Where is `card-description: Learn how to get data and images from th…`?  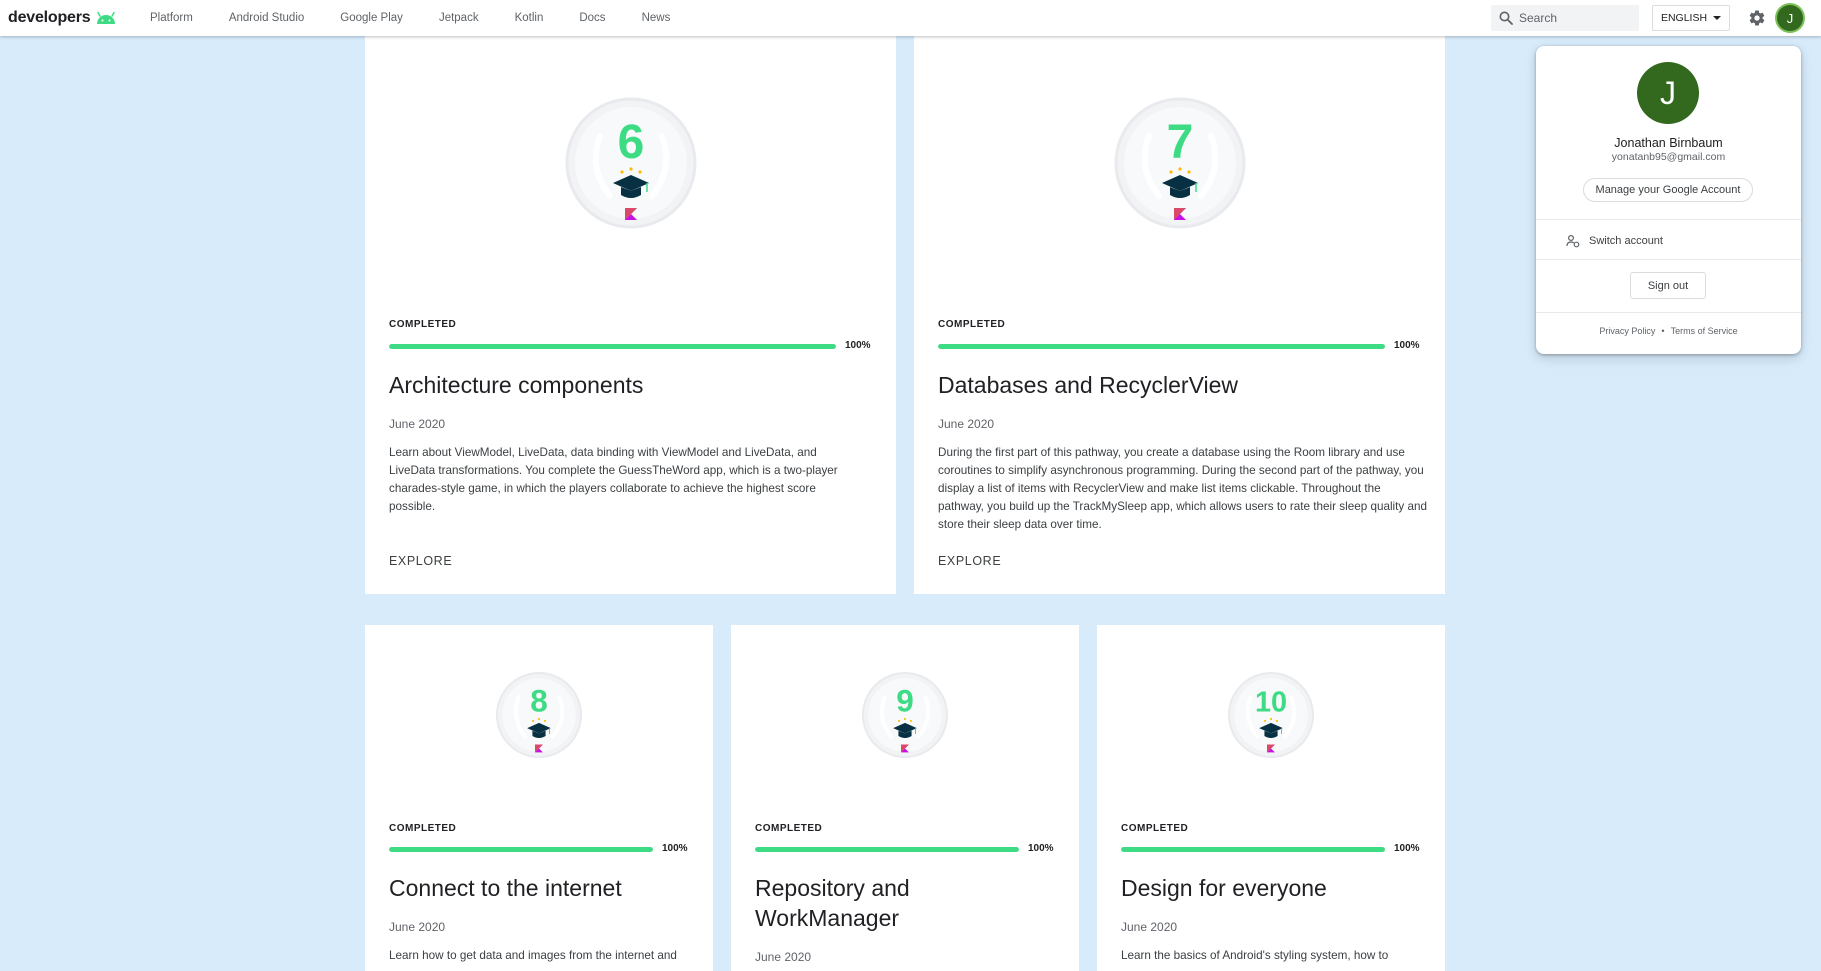
card-description: Learn how to get data and images from th… is located at coordinates (533, 955).